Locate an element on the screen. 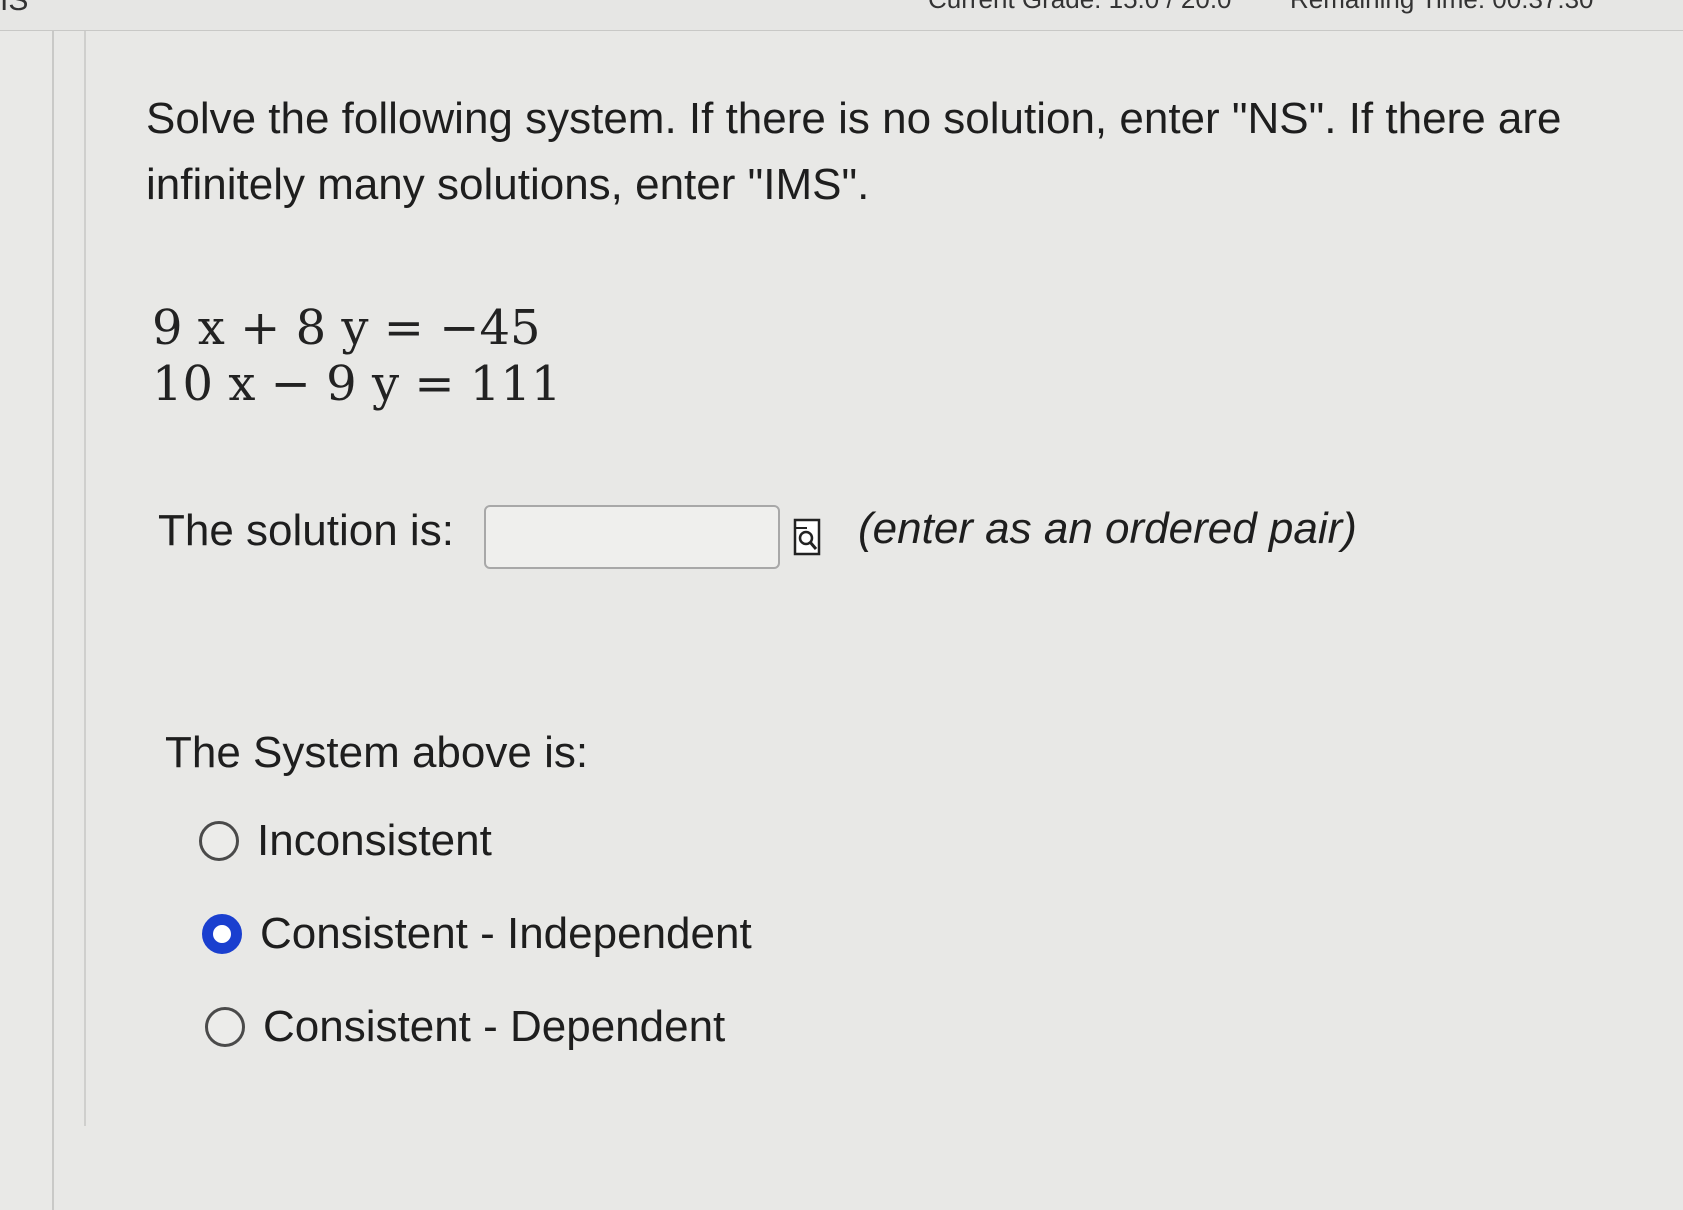 The image size is (1683, 1210). option-consistent-dependent: Consistent - Dependent is located at coordinates (465, 1027).